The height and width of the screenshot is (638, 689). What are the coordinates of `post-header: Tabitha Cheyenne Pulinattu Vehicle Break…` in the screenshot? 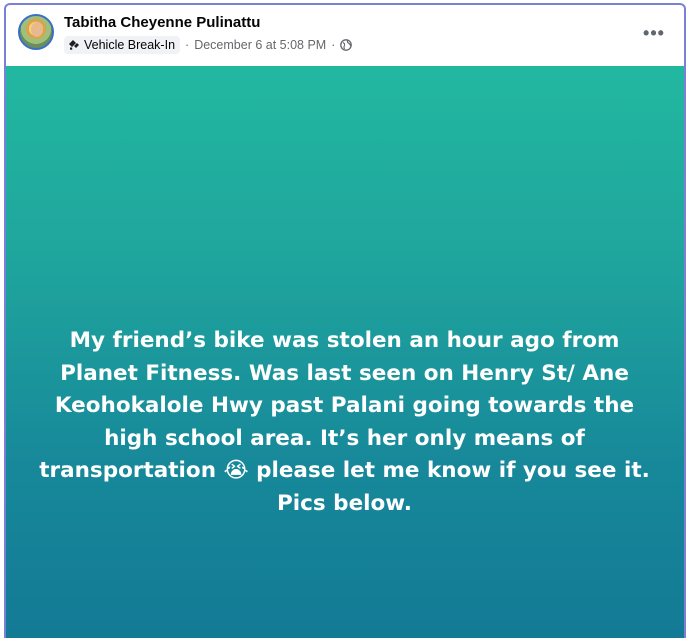 It's located at (345, 35).